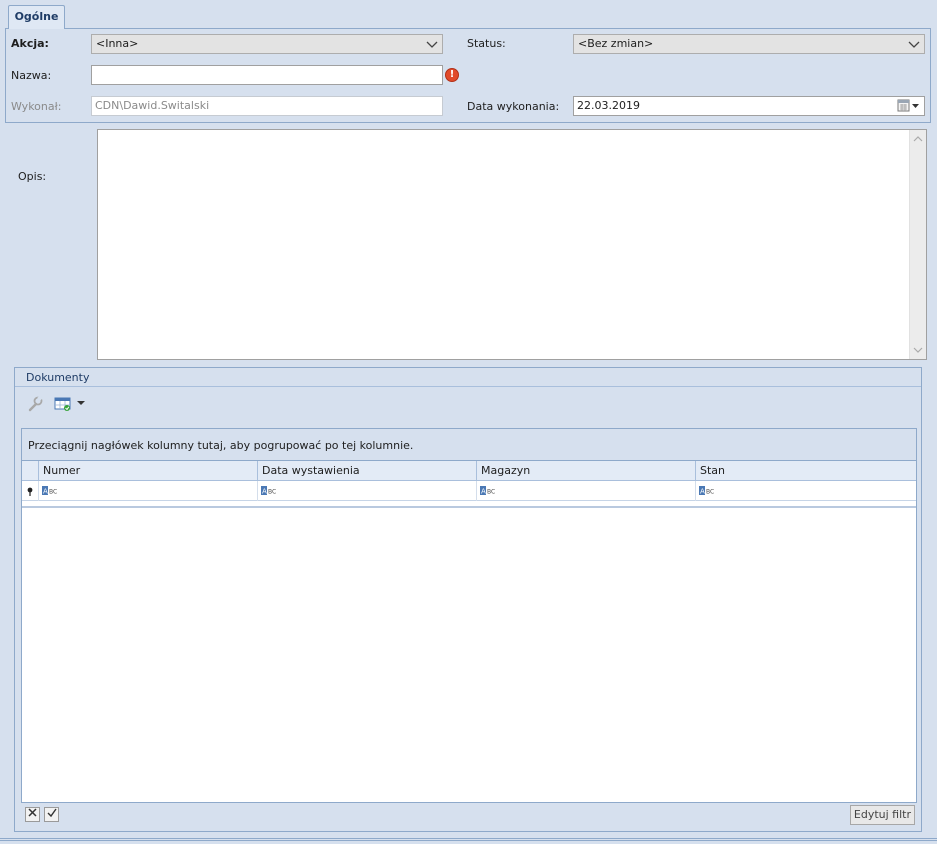 The height and width of the screenshot is (844, 937). I want to click on status-combobox: <Bez zmian>, so click(749, 44).